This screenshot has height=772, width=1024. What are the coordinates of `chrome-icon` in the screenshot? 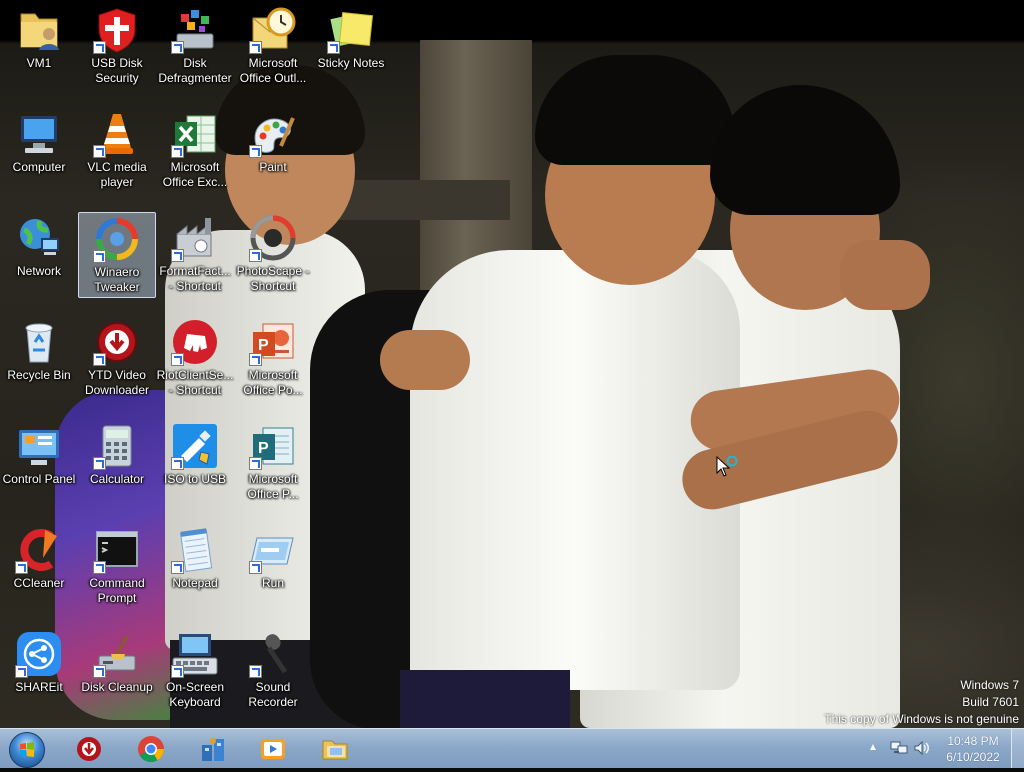 It's located at (151, 749).